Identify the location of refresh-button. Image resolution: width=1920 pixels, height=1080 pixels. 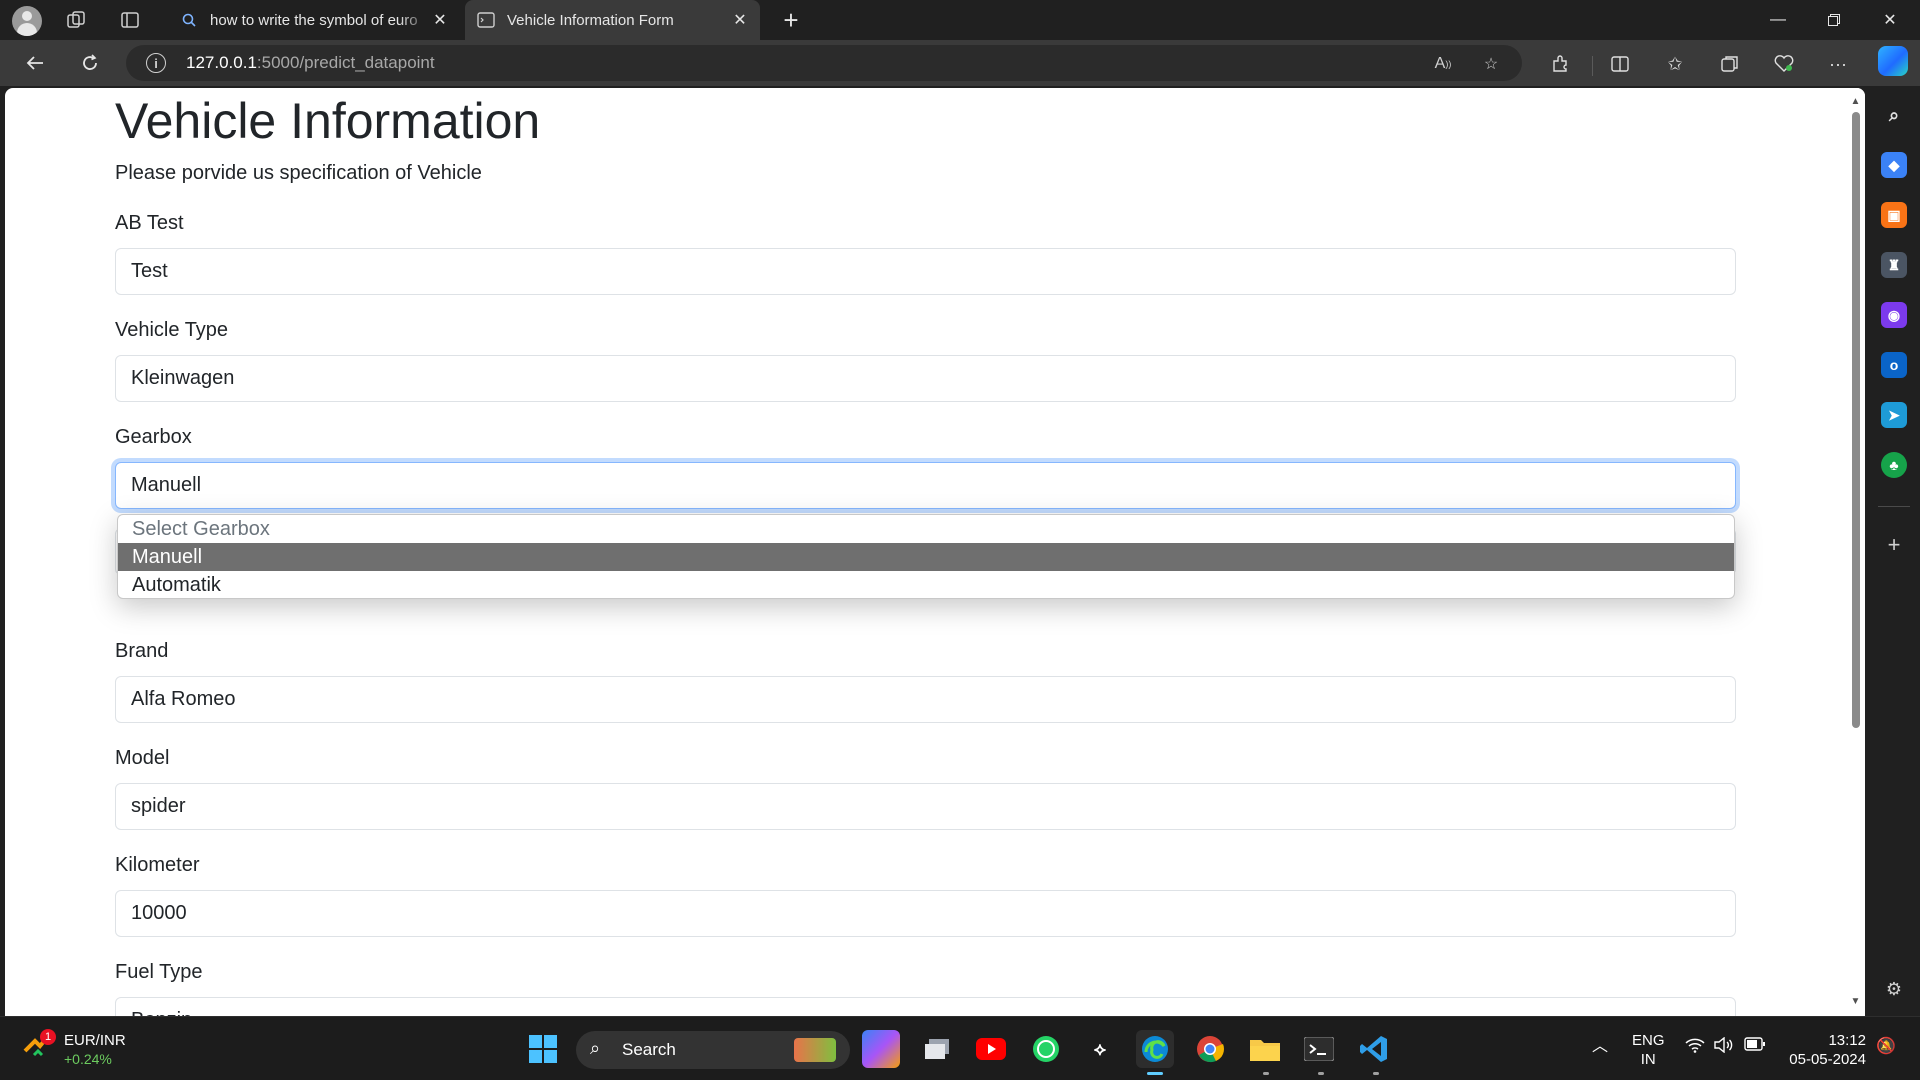
(90, 63).